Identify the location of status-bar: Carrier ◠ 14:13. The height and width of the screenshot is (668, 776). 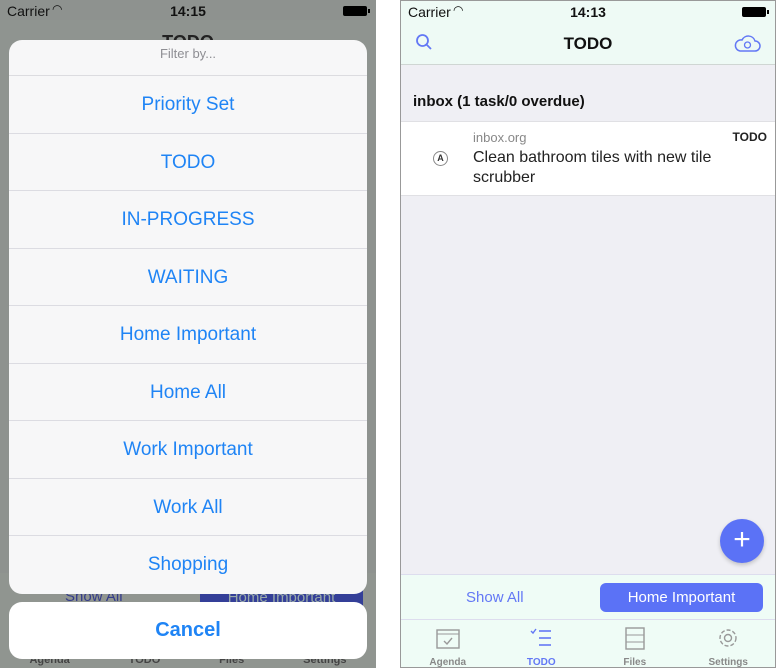
(588, 11).